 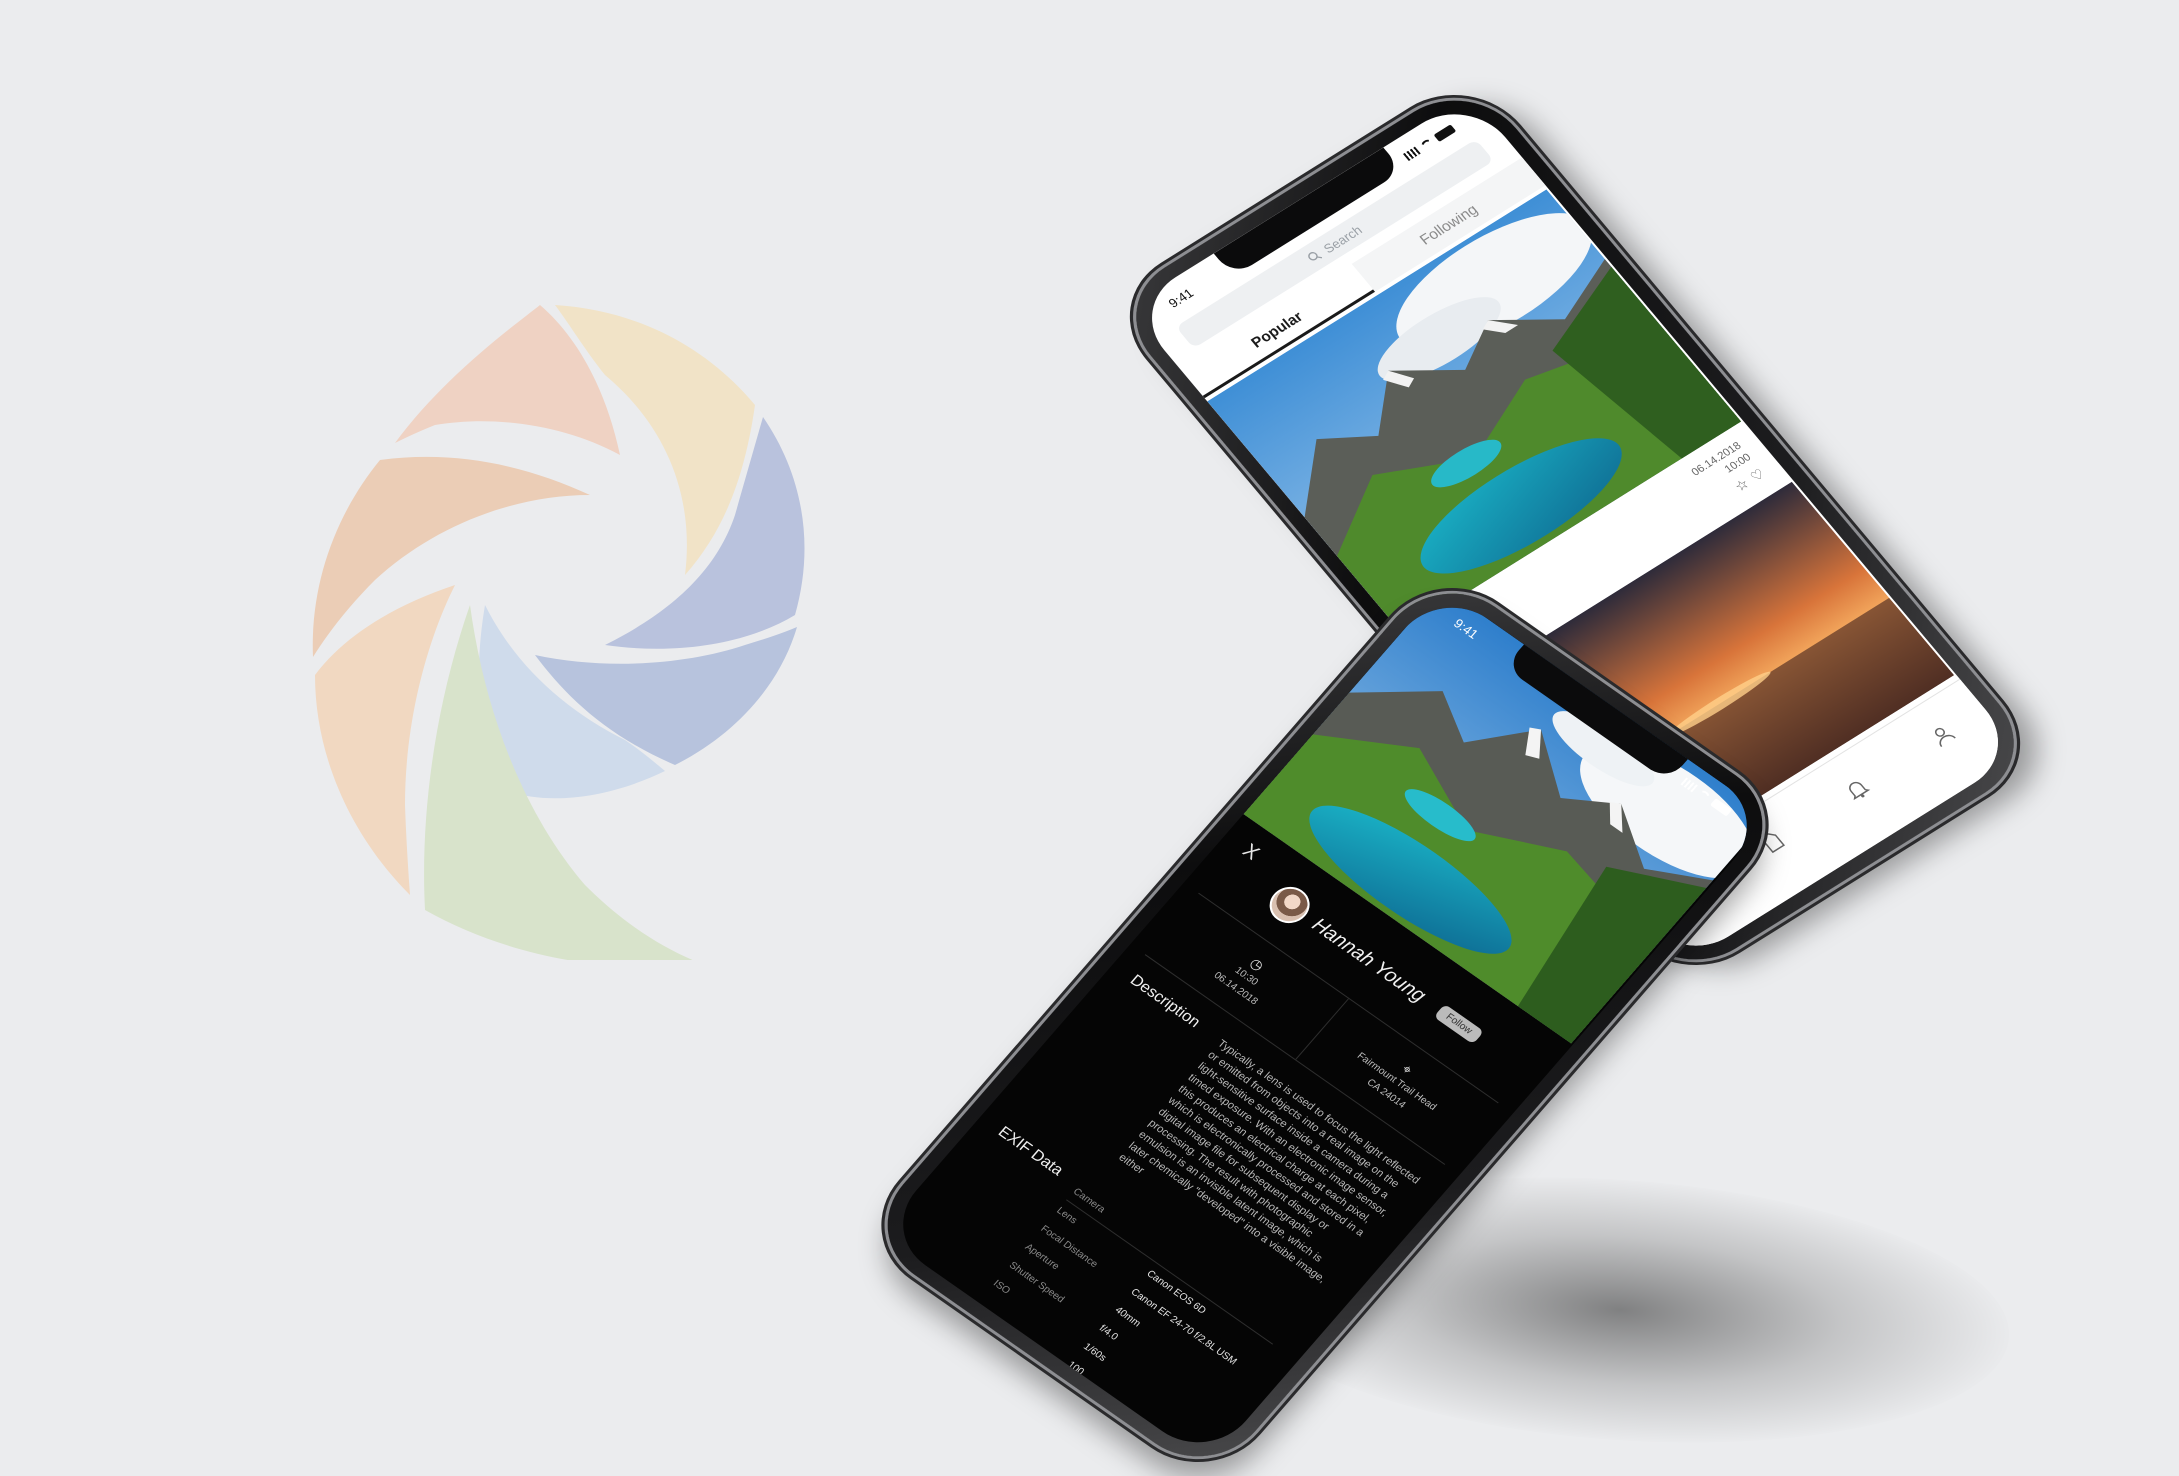 I want to click on user-icon, so click(x=1942, y=736).